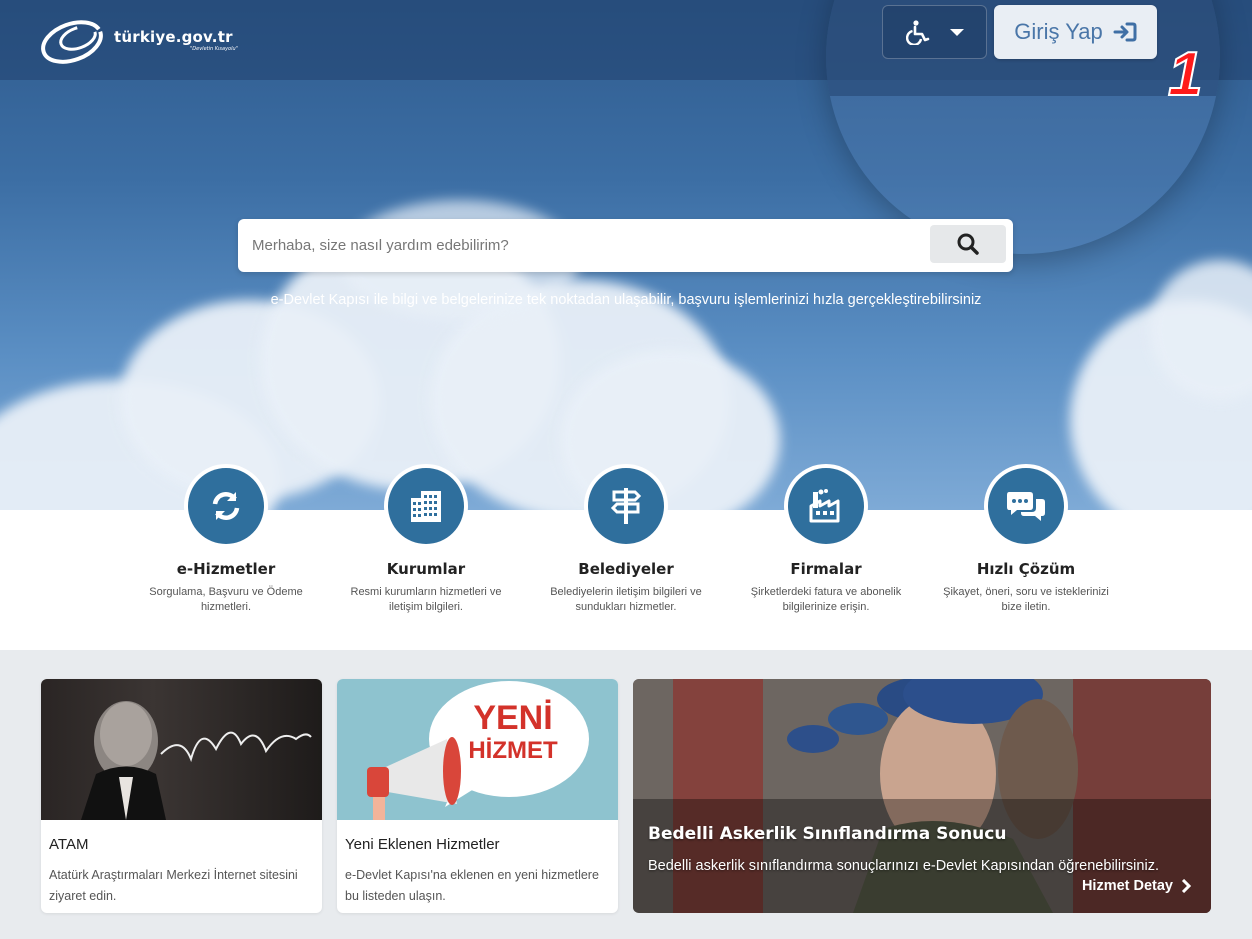 The image size is (1252, 939). Describe the element at coordinates (827, 834) in the screenshot. I see `featured-title: Bedelli Askerlik Sınıflandırma Sonucu` at that location.